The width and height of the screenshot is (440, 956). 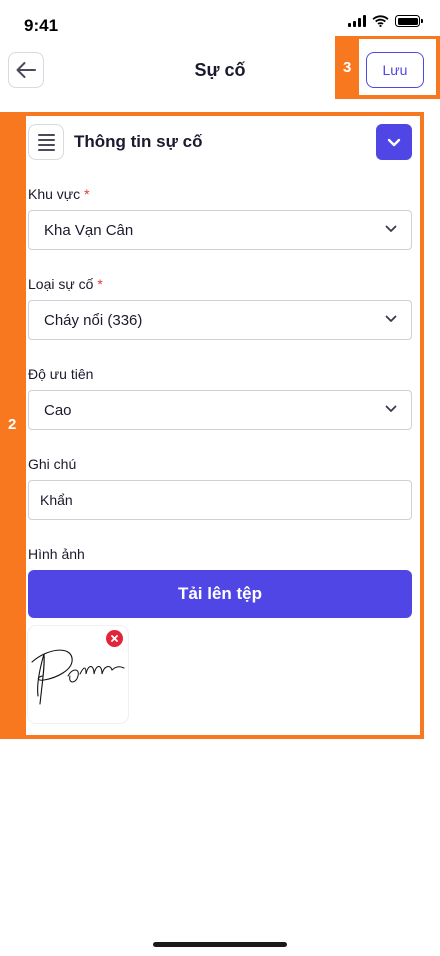 What do you see at coordinates (220, 410) in the screenshot?
I see `priority-select: Cao` at bounding box center [220, 410].